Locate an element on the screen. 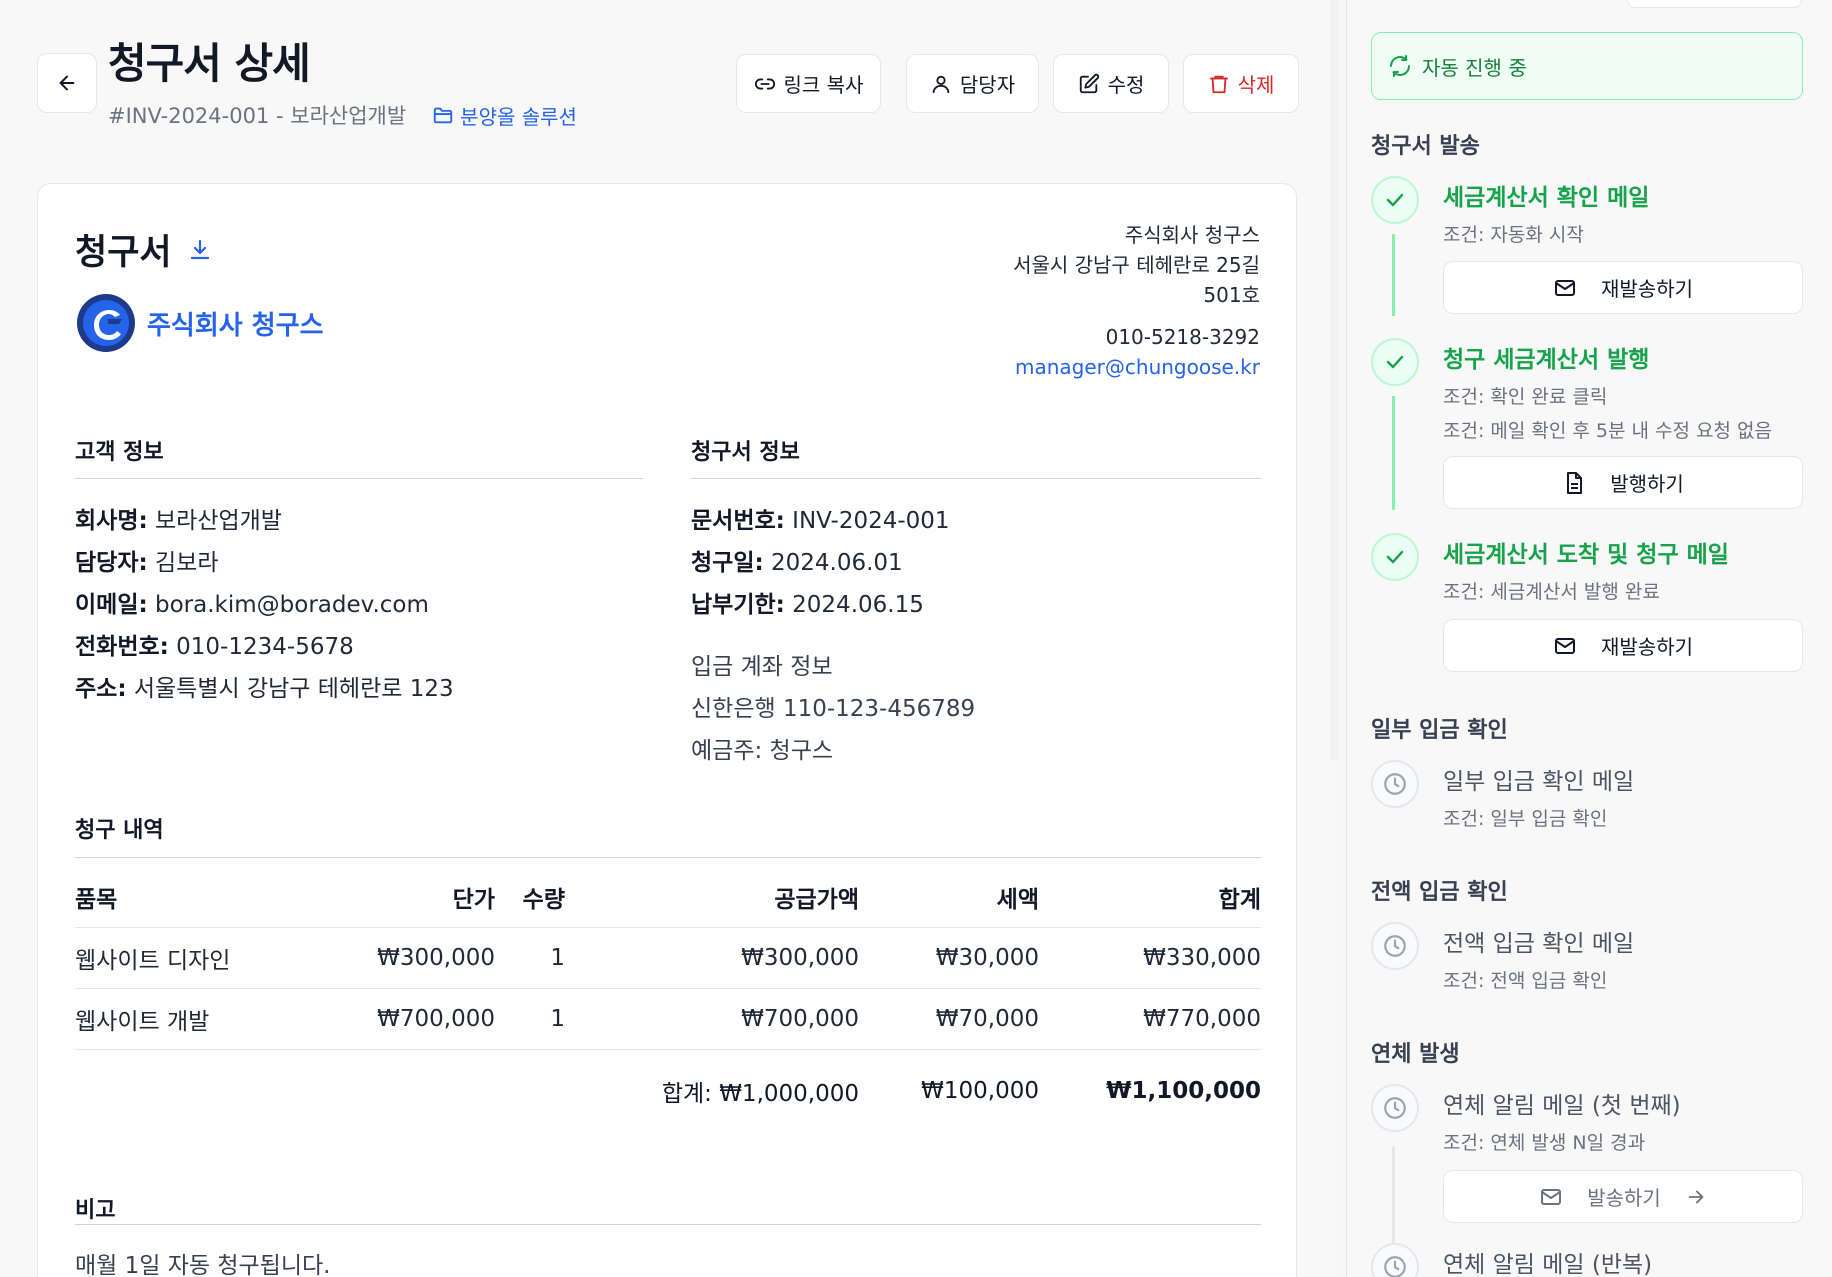  issuer-phone: 010-5218-3292 is located at coordinates (1182, 337).